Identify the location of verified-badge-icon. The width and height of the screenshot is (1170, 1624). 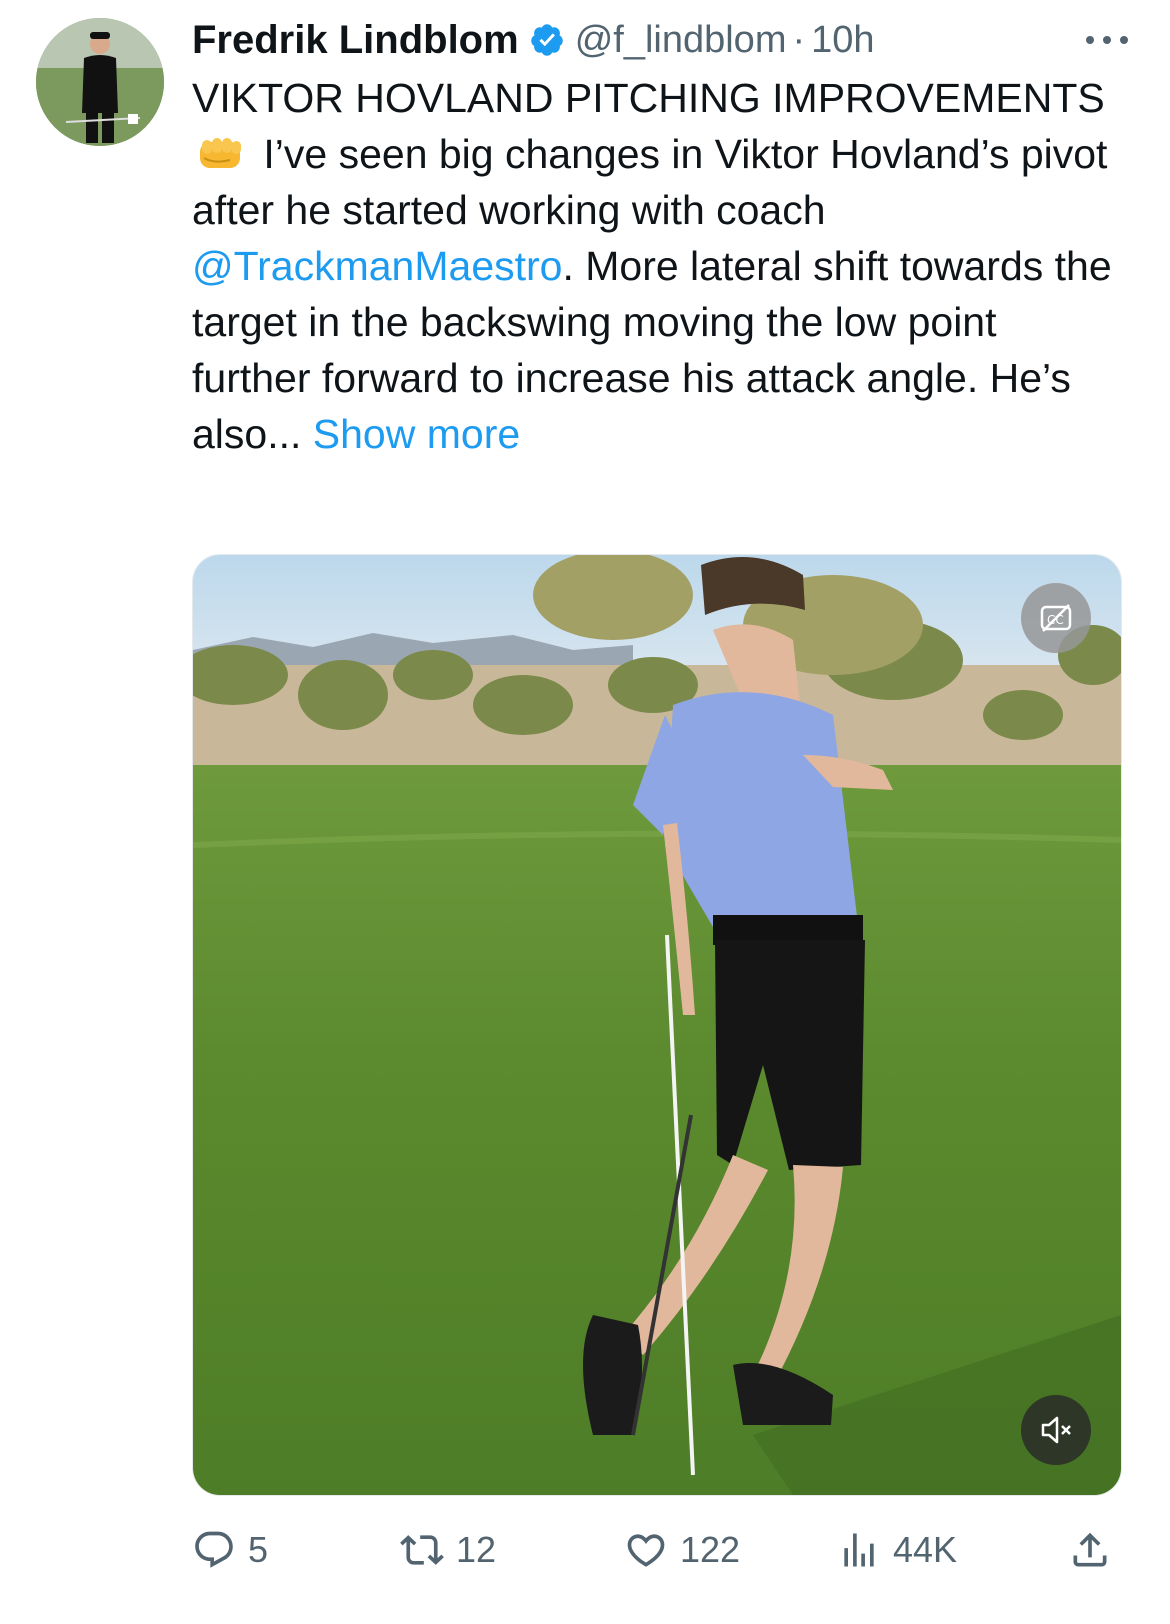
(547, 40).